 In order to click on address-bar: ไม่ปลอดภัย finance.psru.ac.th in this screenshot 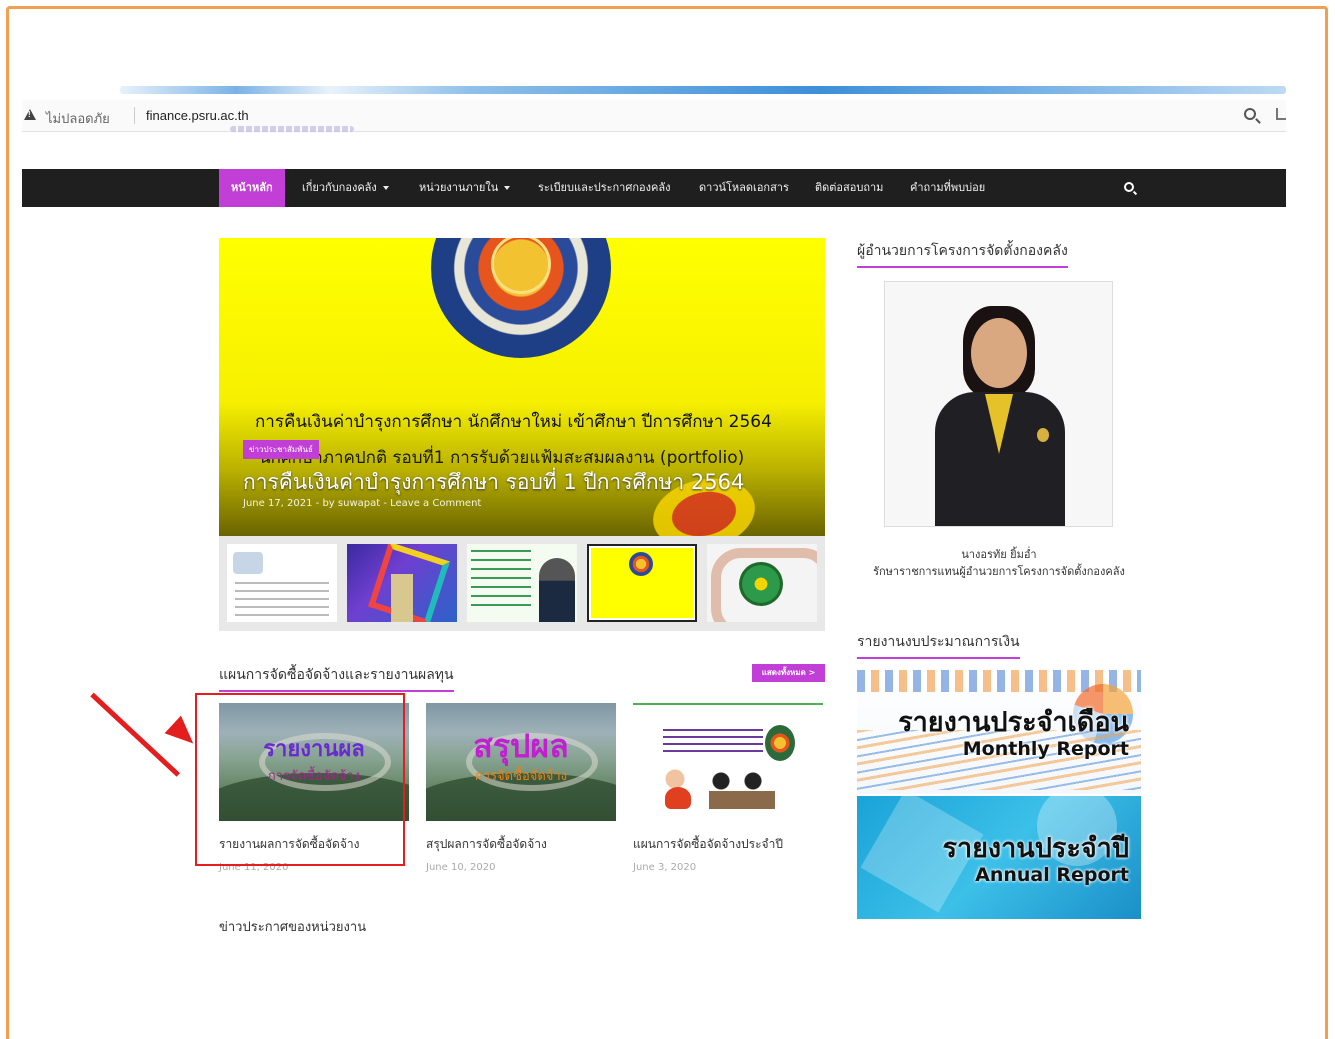, I will do `click(654, 116)`.